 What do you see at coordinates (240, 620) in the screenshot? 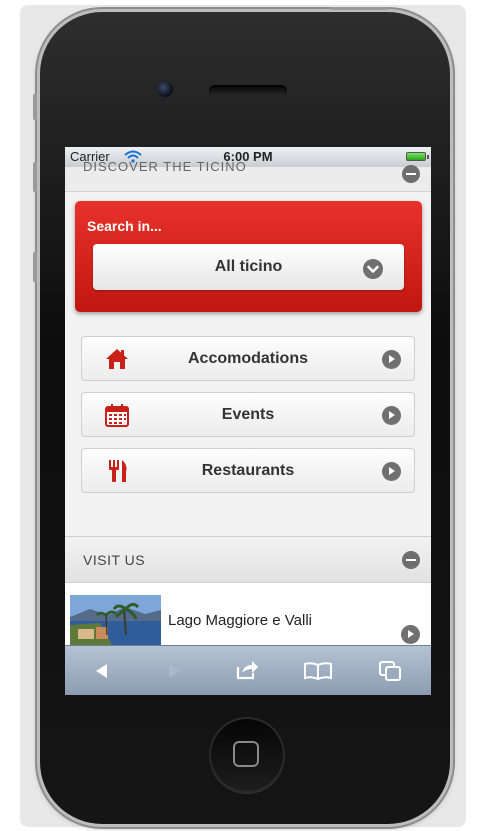
I see `visit-item-label: Lago Maggiore e Valli` at bounding box center [240, 620].